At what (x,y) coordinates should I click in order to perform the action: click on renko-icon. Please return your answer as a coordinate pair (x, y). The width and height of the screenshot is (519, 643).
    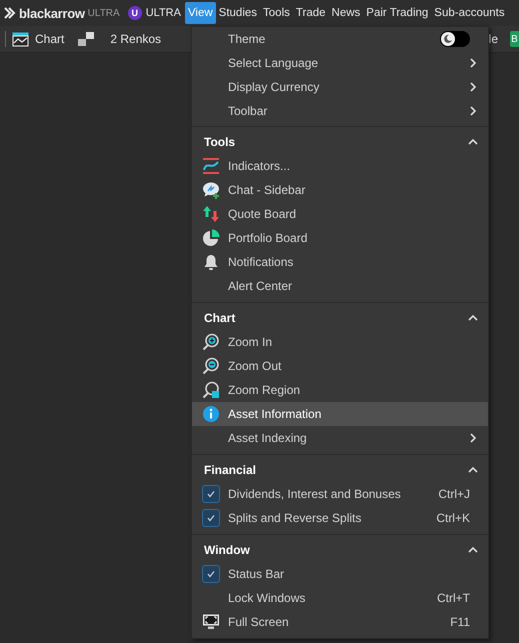
    Looking at the image, I should click on (86, 39).